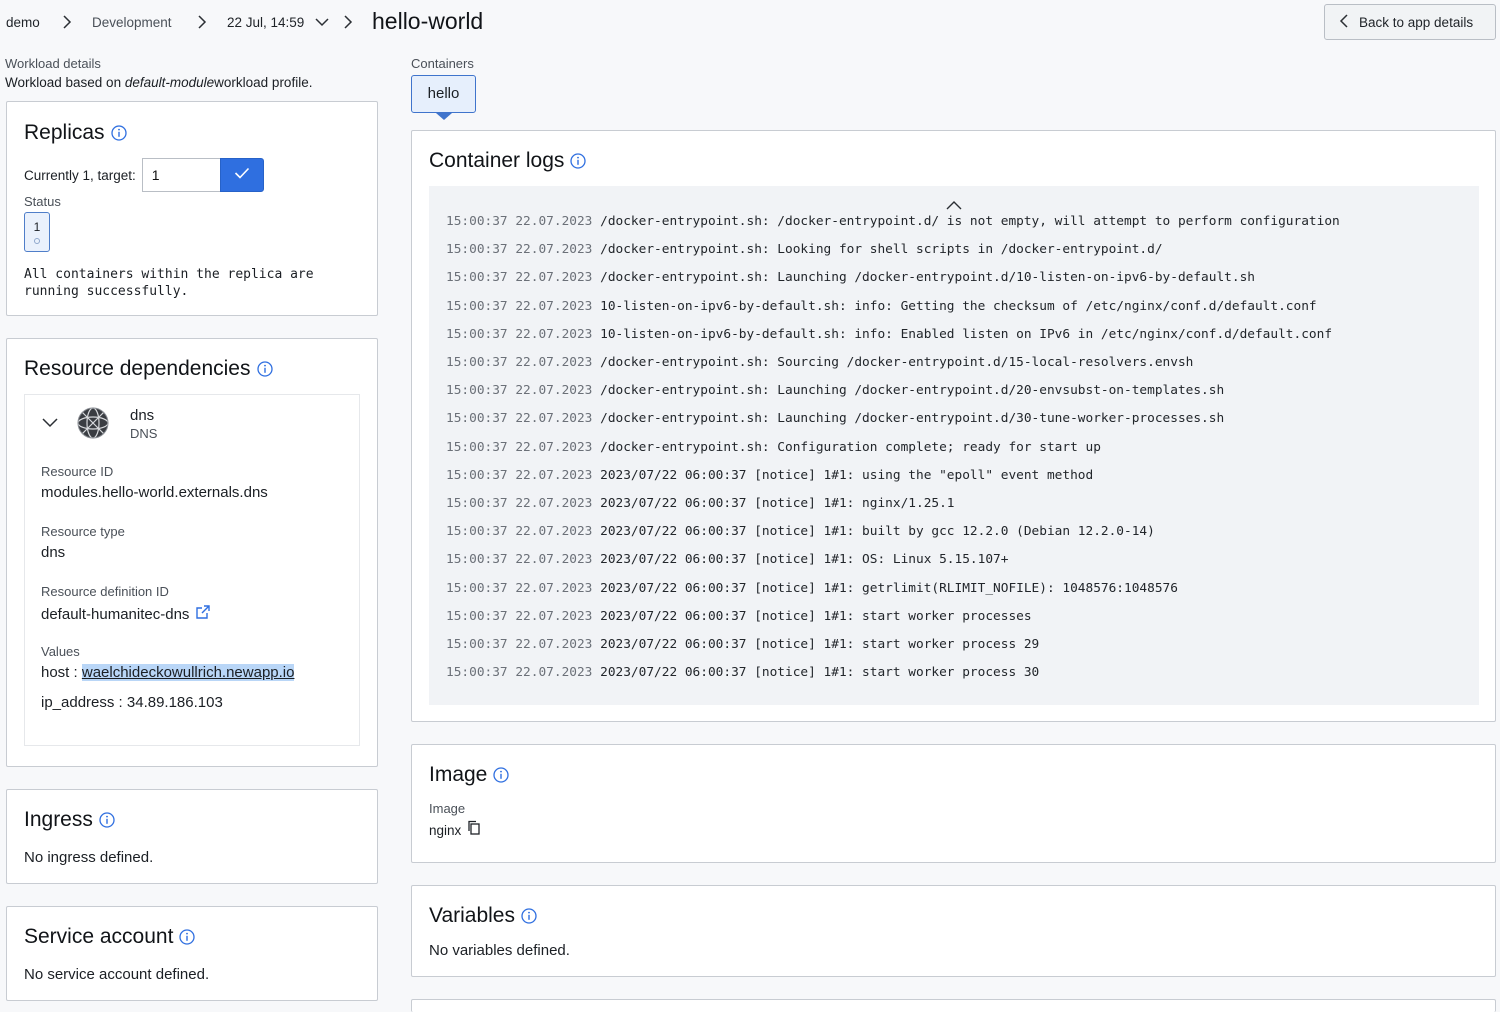  What do you see at coordinates (445, 830) in the screenshot?
I see `image-value: nginx` at bounding box center [445, 830].